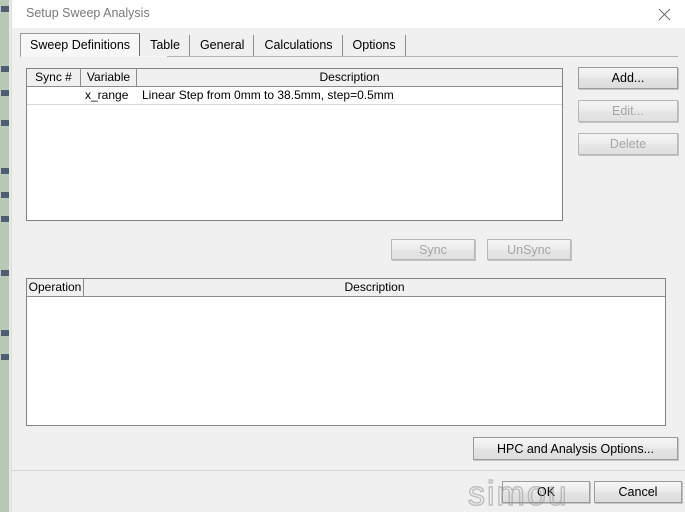 This screenshot has height=514, width=685. I want to click on sweep-table-header: Sync # Variable Description, so click(294, 78).